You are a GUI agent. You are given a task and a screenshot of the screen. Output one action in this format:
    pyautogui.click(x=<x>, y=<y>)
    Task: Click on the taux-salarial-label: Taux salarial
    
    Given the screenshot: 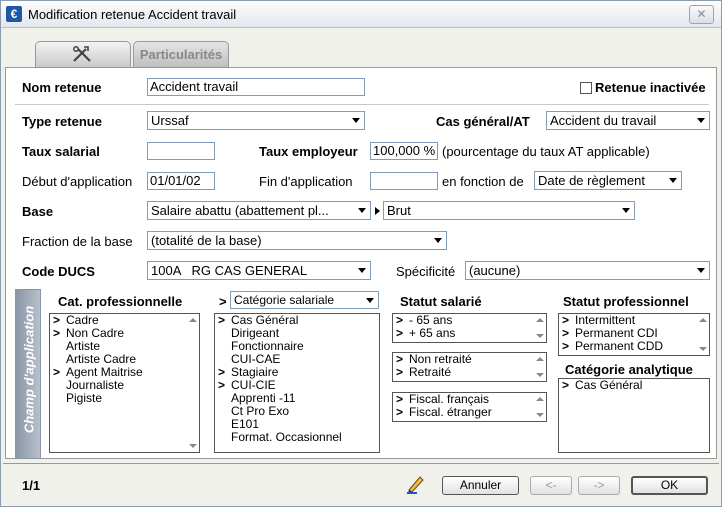 What is the action you would take?
    pyautogui.click(x=61, y=151)
    